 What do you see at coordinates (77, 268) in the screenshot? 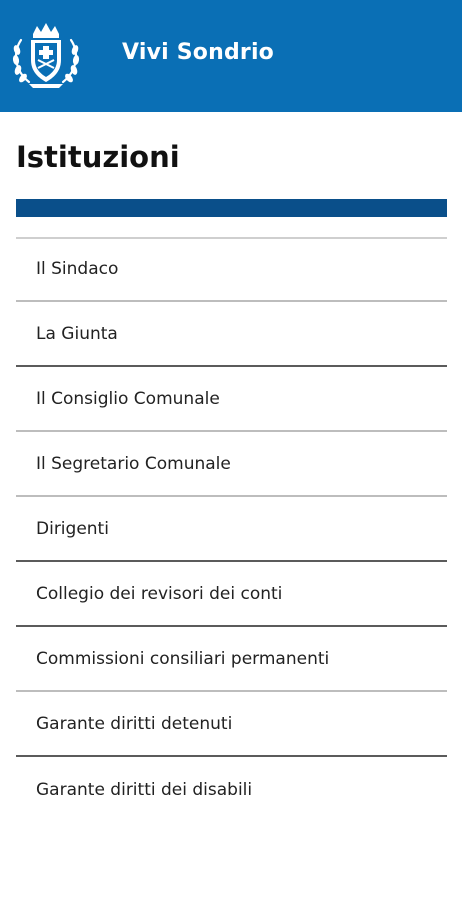
I see `menu-item-label: Il Sindaco` at bounding box center [77, 268].